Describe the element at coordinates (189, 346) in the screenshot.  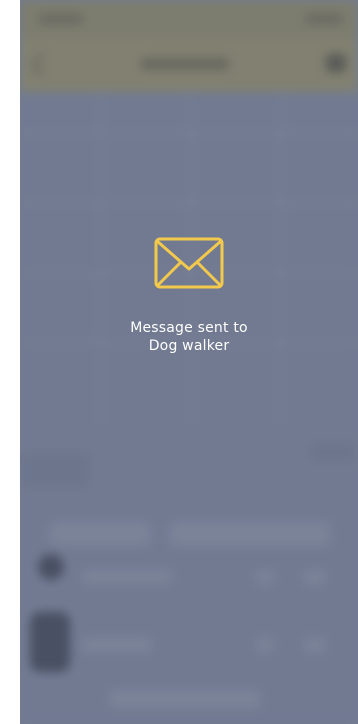
I see `message-line-2: Dog walker` at that location.